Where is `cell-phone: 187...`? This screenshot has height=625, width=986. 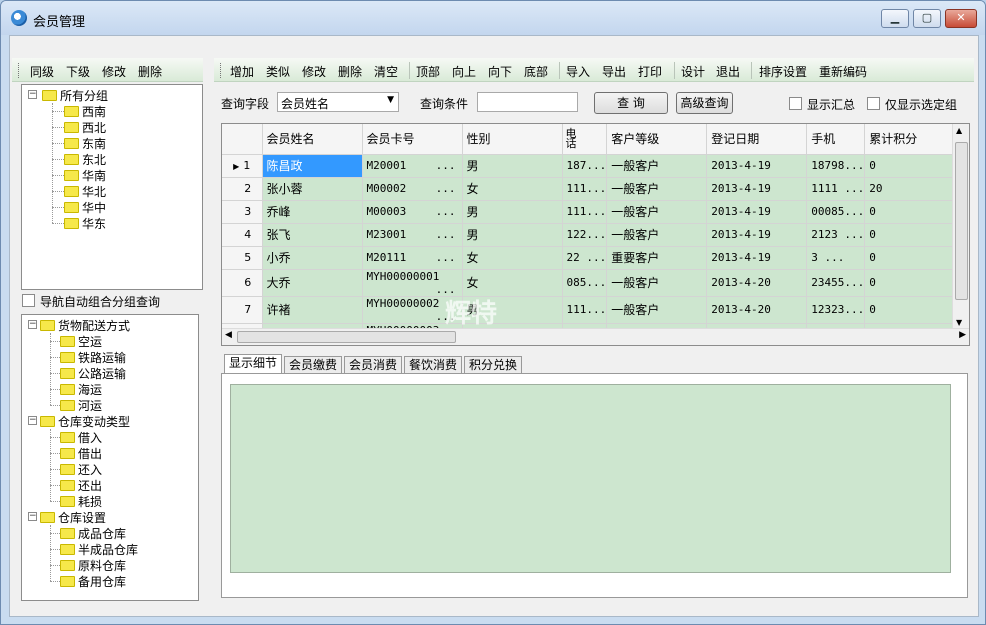
cell-phone: 187... is located at coordinates (585, 166).